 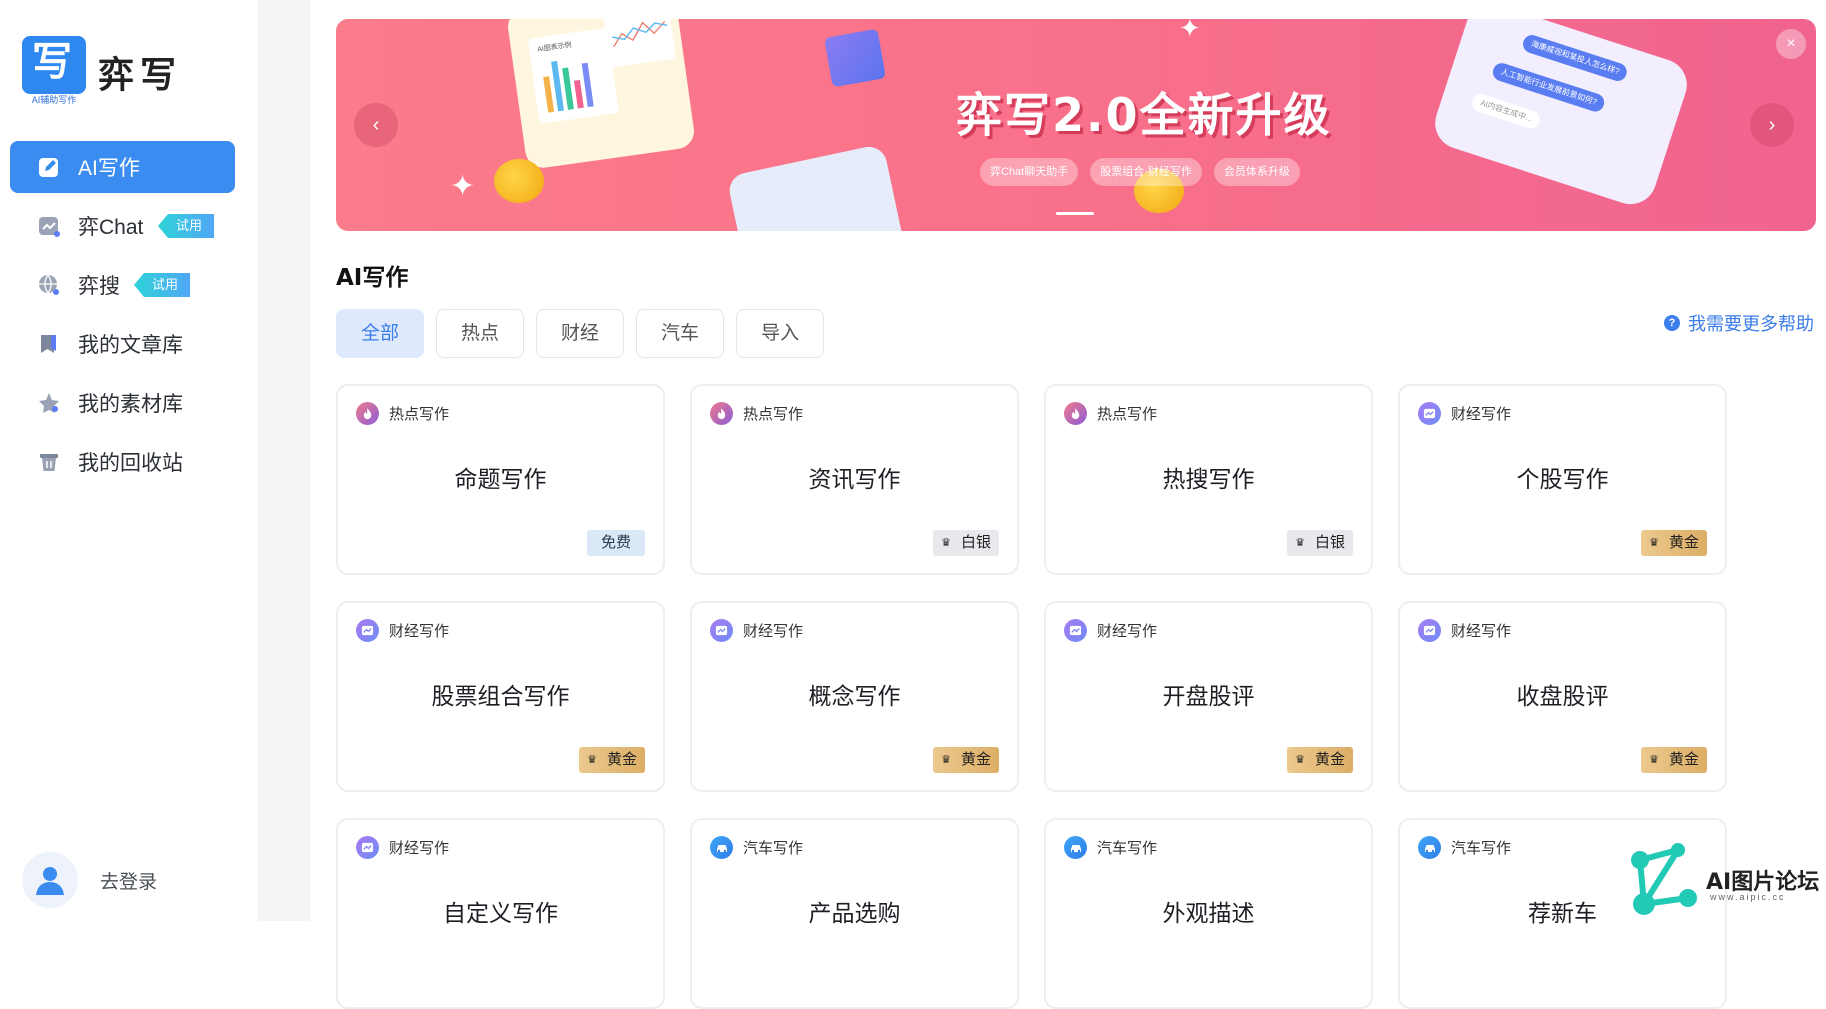 I want to click on logo-subtitle: AI辅助写作, so click(x=54, y=100).